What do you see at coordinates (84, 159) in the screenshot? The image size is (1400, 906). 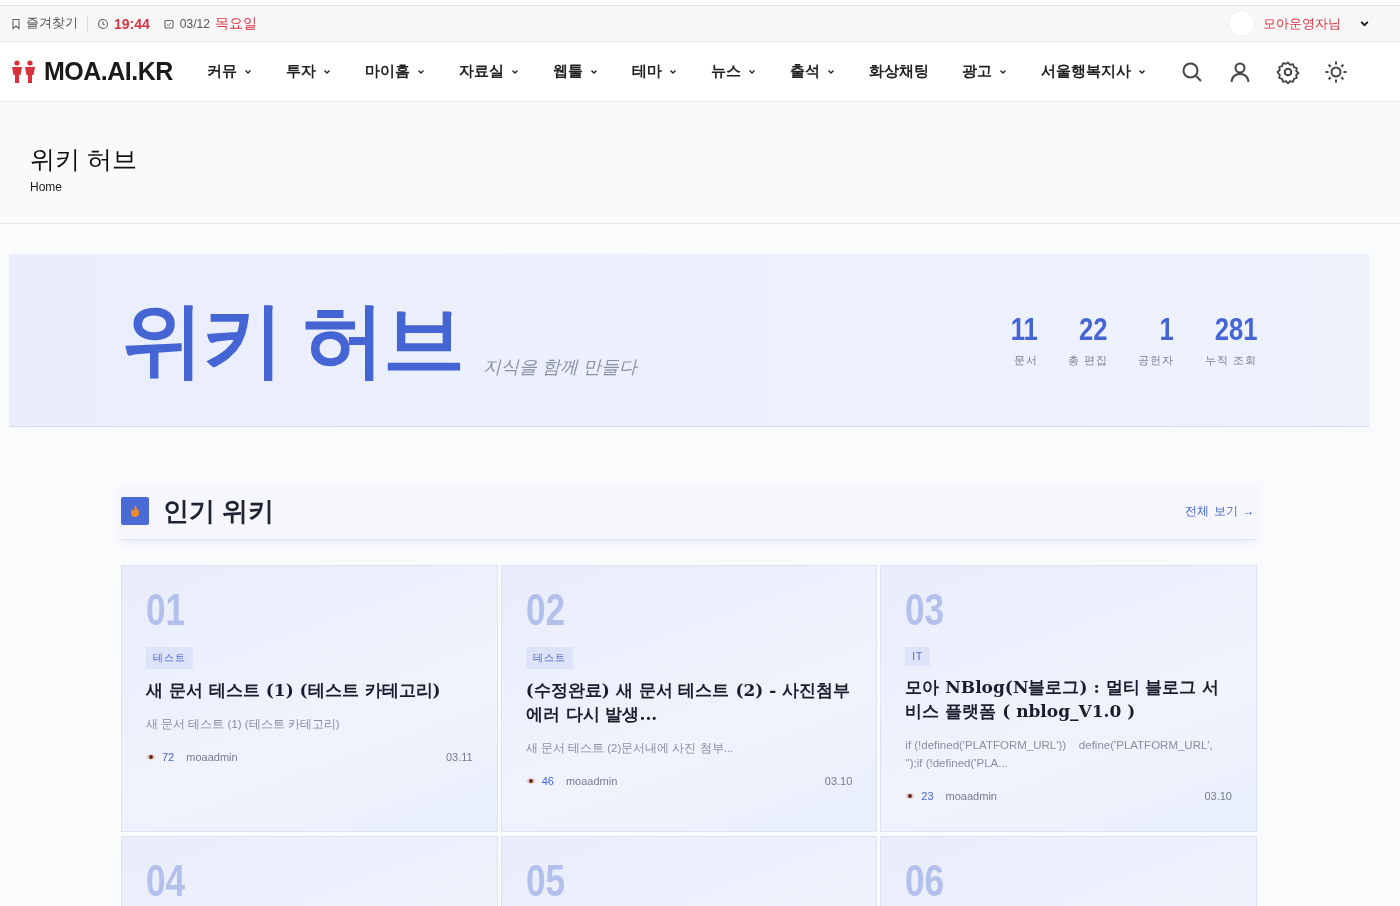 I see `page-title: 위키 허브` at bounding box center [84, 159].